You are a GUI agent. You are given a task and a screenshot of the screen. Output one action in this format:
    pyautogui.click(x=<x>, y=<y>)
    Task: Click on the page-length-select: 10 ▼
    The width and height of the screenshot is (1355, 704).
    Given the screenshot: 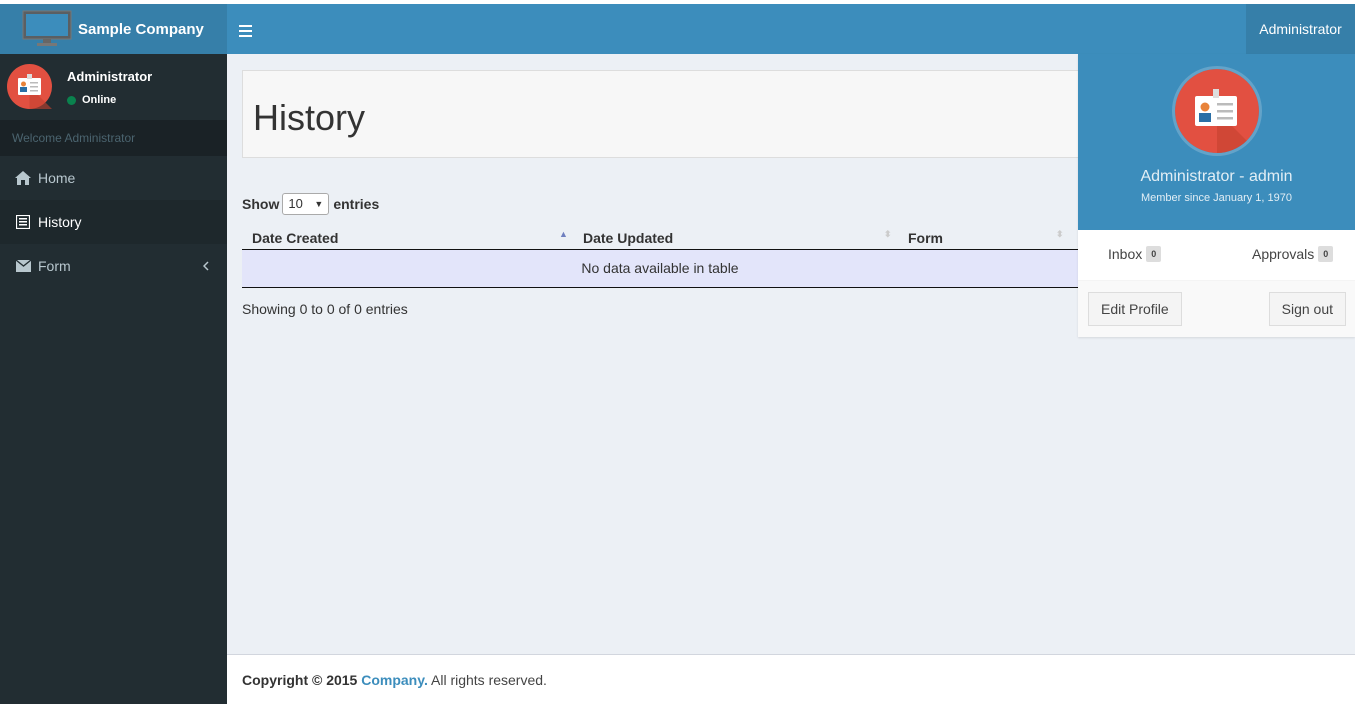 What is the action you would take?
    pyautogui.click(x=306, y=204)
    